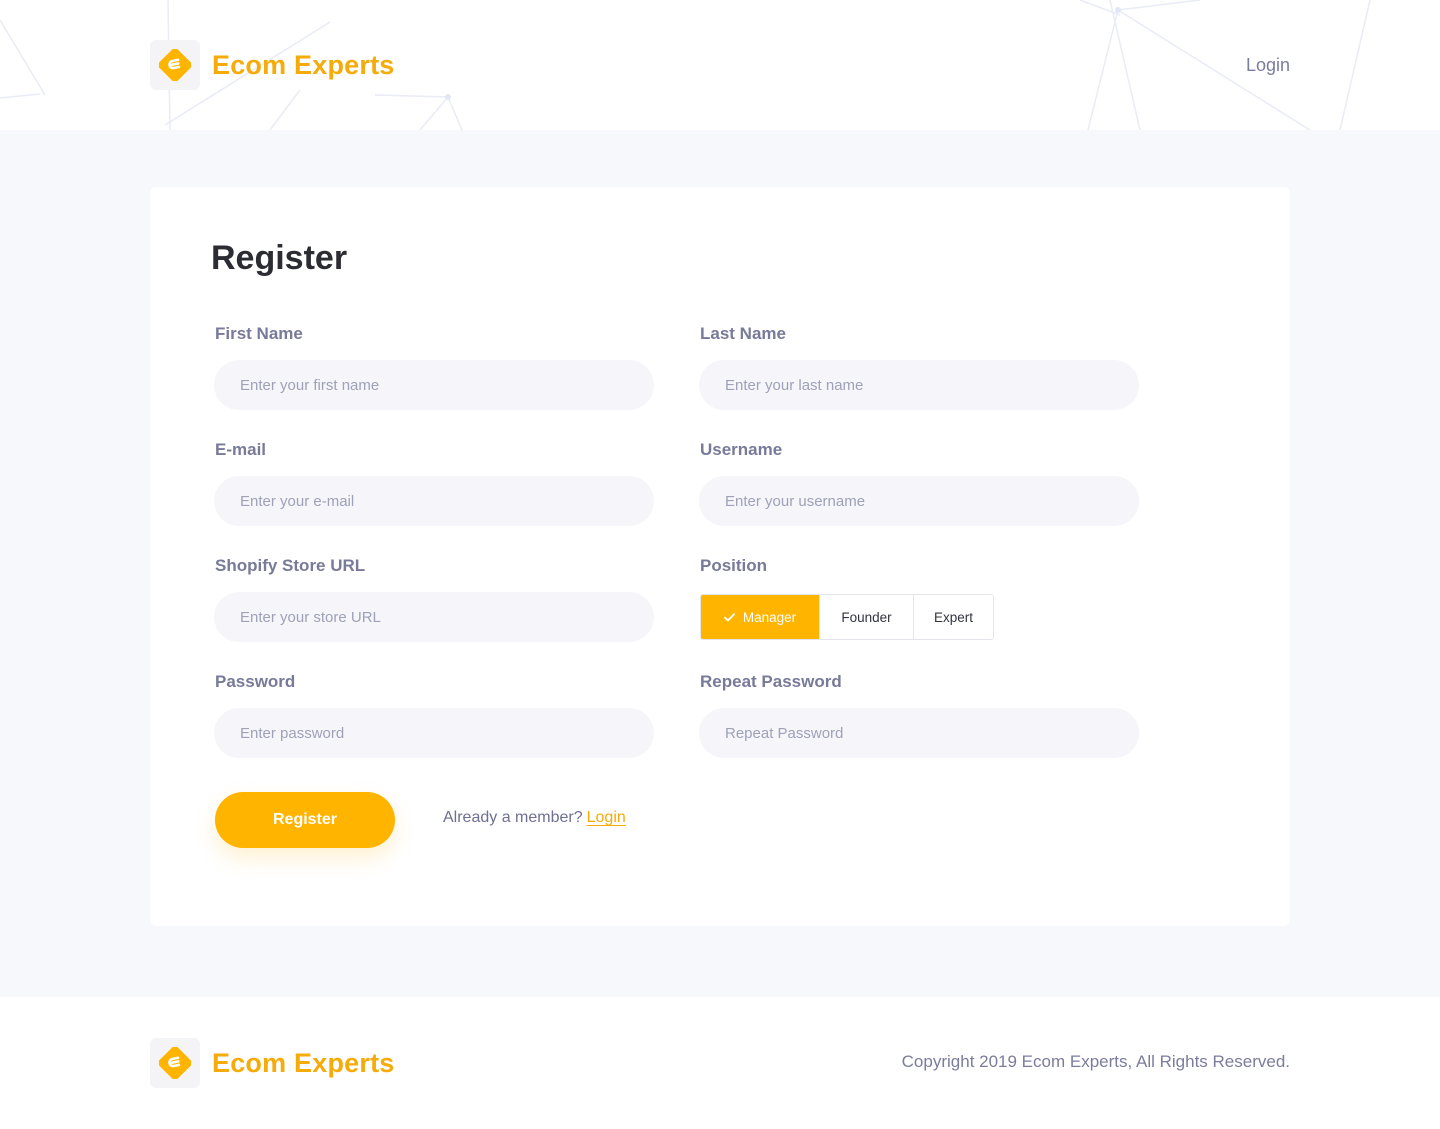 The width and height of the screenshot is (1440, 1129). I want to click on first-name-input, so click(434, 385).